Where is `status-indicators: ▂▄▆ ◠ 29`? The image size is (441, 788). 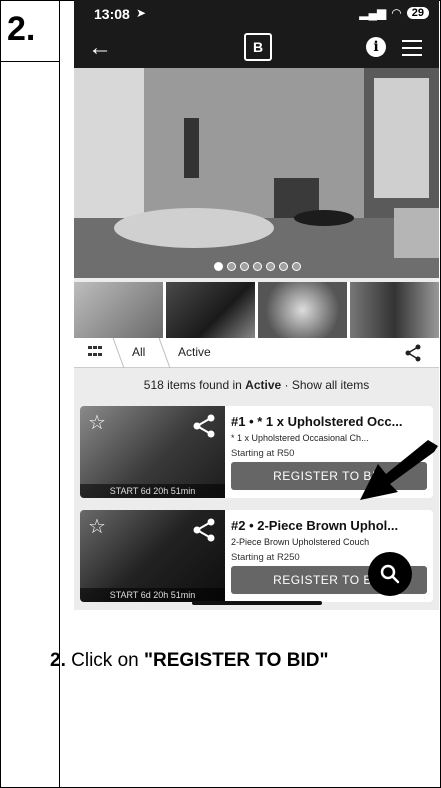
status-indicators: ▂▄▆ ◠ 29 is located at coordinates (394, 13).